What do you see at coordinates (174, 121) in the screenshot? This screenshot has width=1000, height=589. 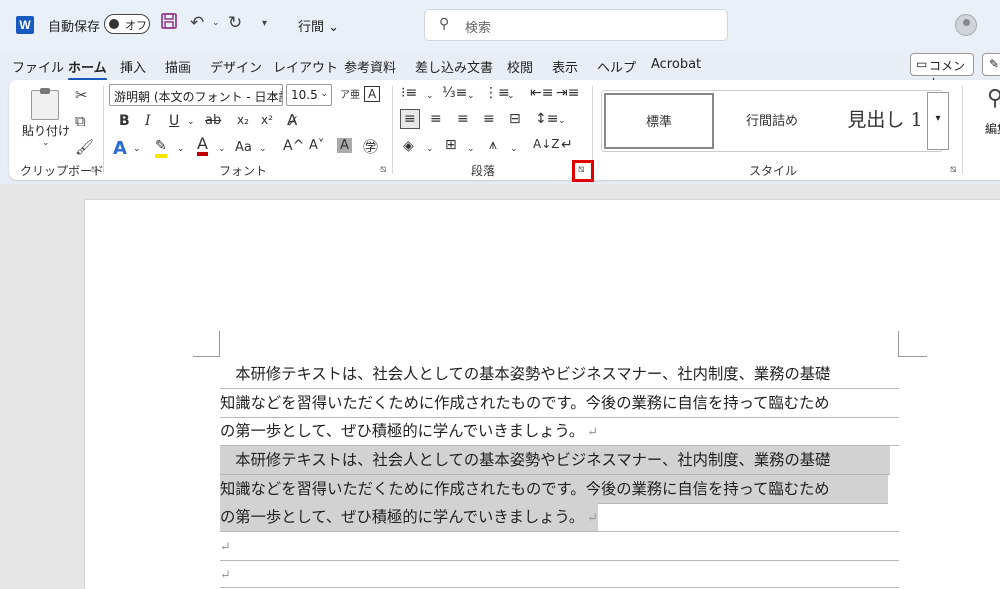 I see `underline-button: U` at bounding box center [174, 121].